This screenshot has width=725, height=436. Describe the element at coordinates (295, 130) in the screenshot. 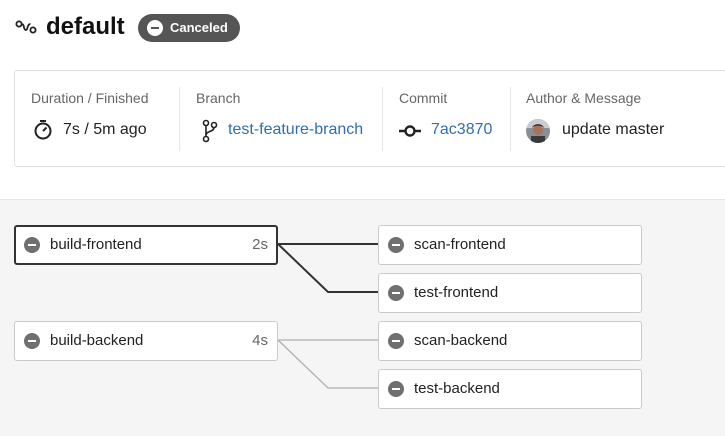

I see `branch-link: test-feature-branch` at that location.